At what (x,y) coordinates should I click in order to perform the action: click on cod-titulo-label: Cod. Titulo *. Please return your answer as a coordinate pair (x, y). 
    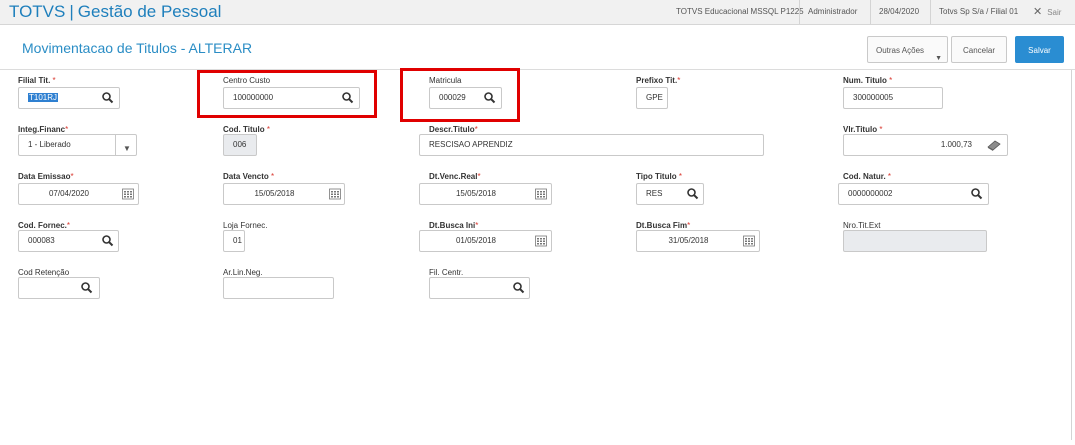
    Looking at the image, I should click on (246, 129).